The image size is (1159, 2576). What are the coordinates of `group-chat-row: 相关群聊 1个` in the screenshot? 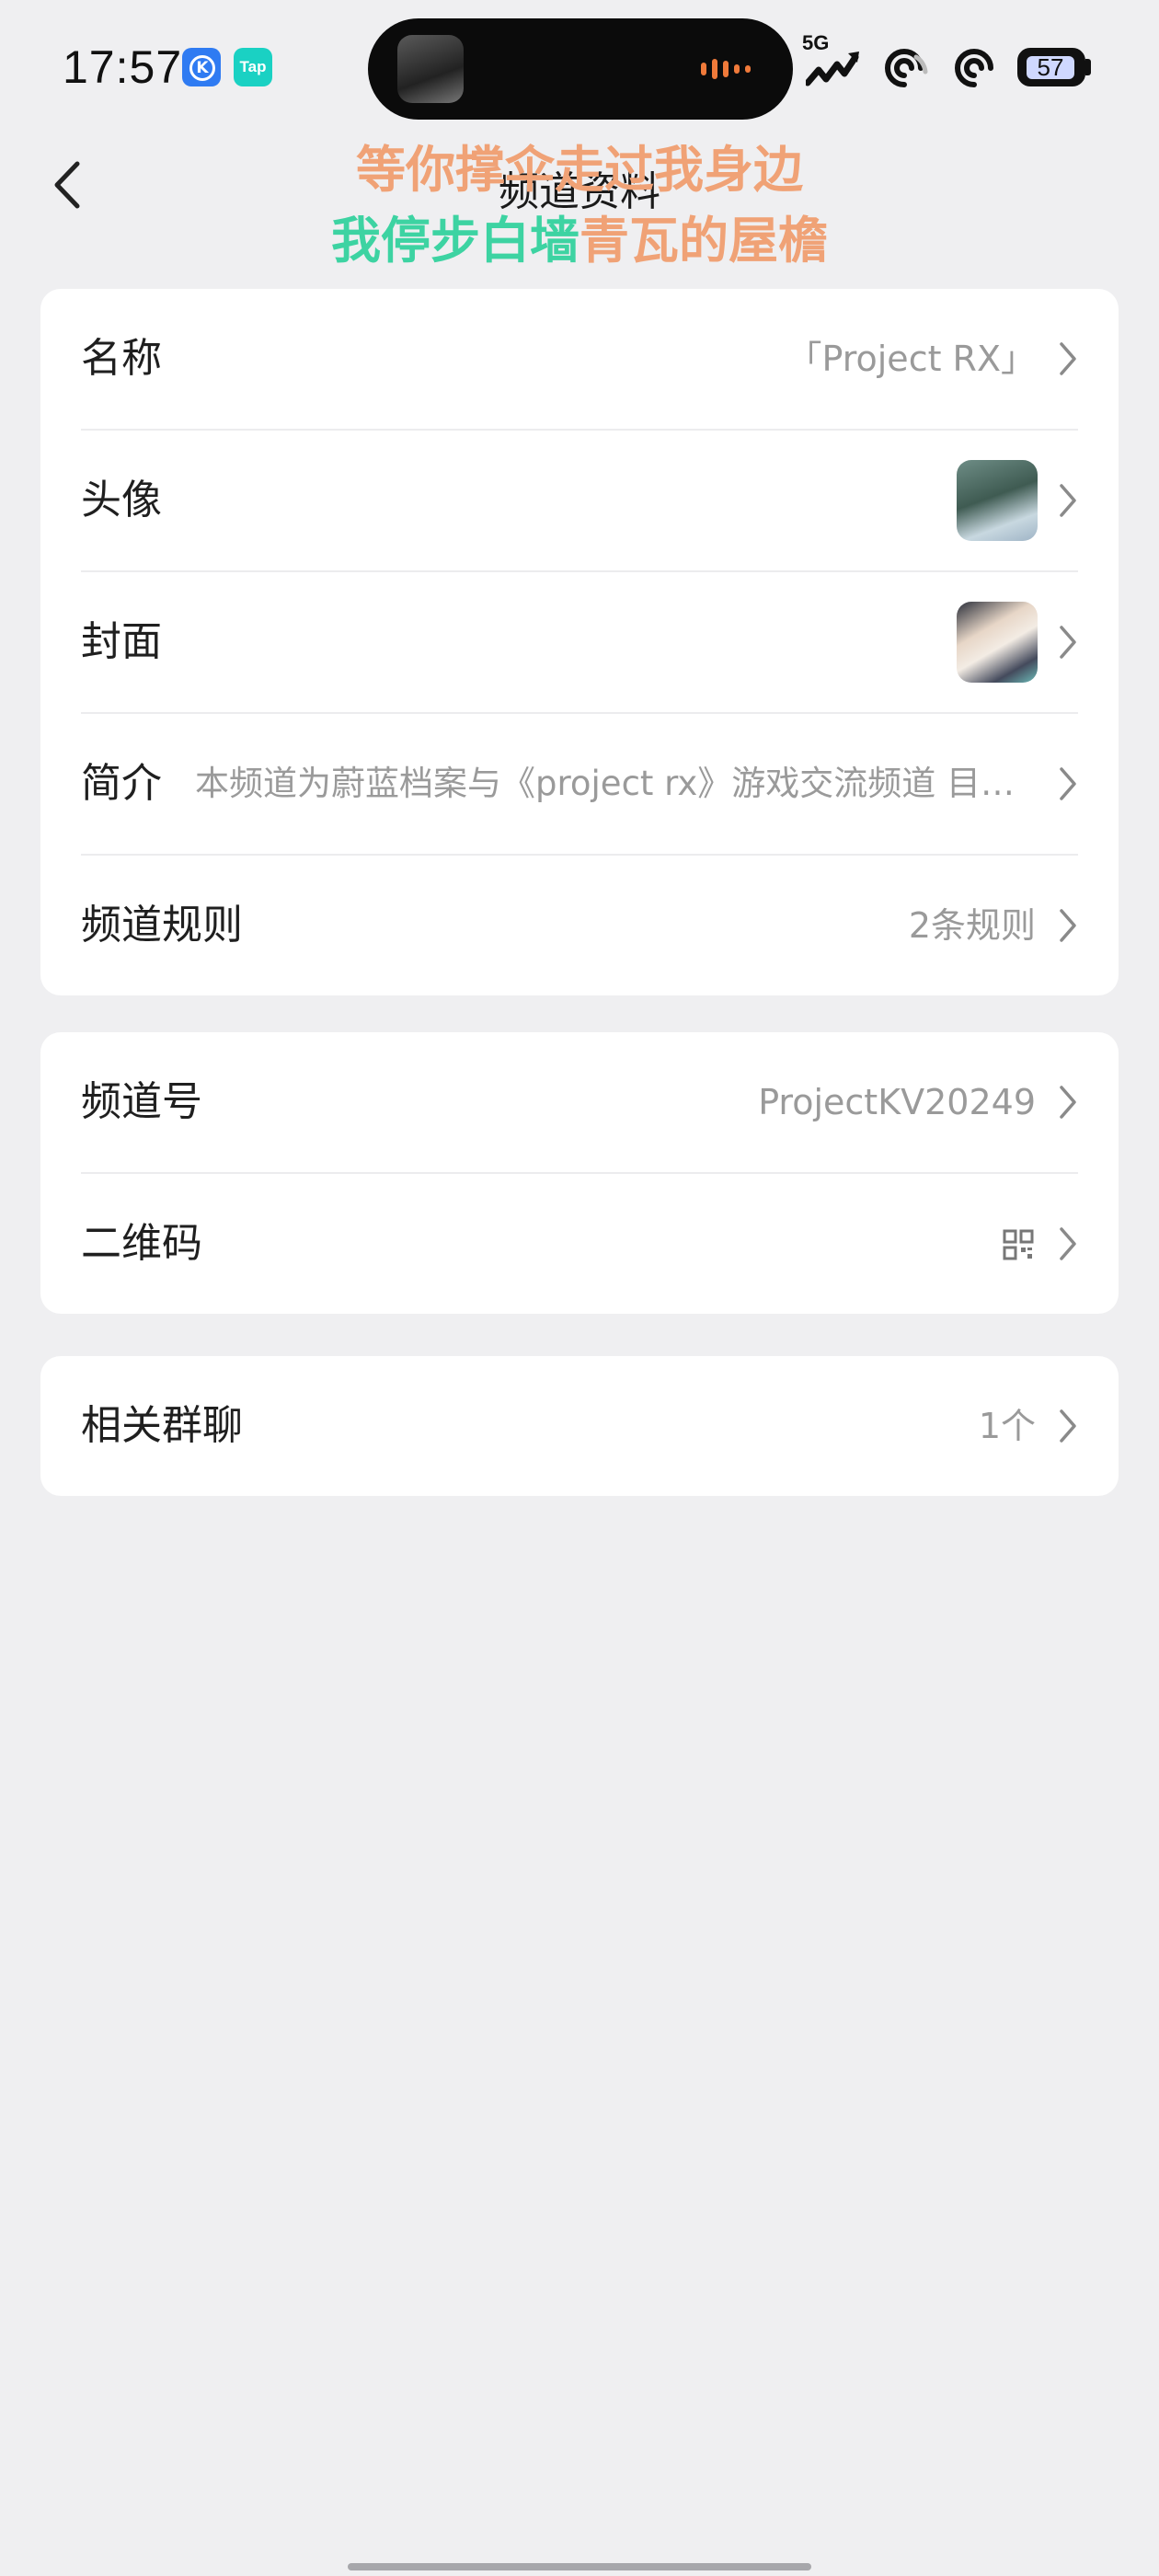 It's located at (579, 1426).